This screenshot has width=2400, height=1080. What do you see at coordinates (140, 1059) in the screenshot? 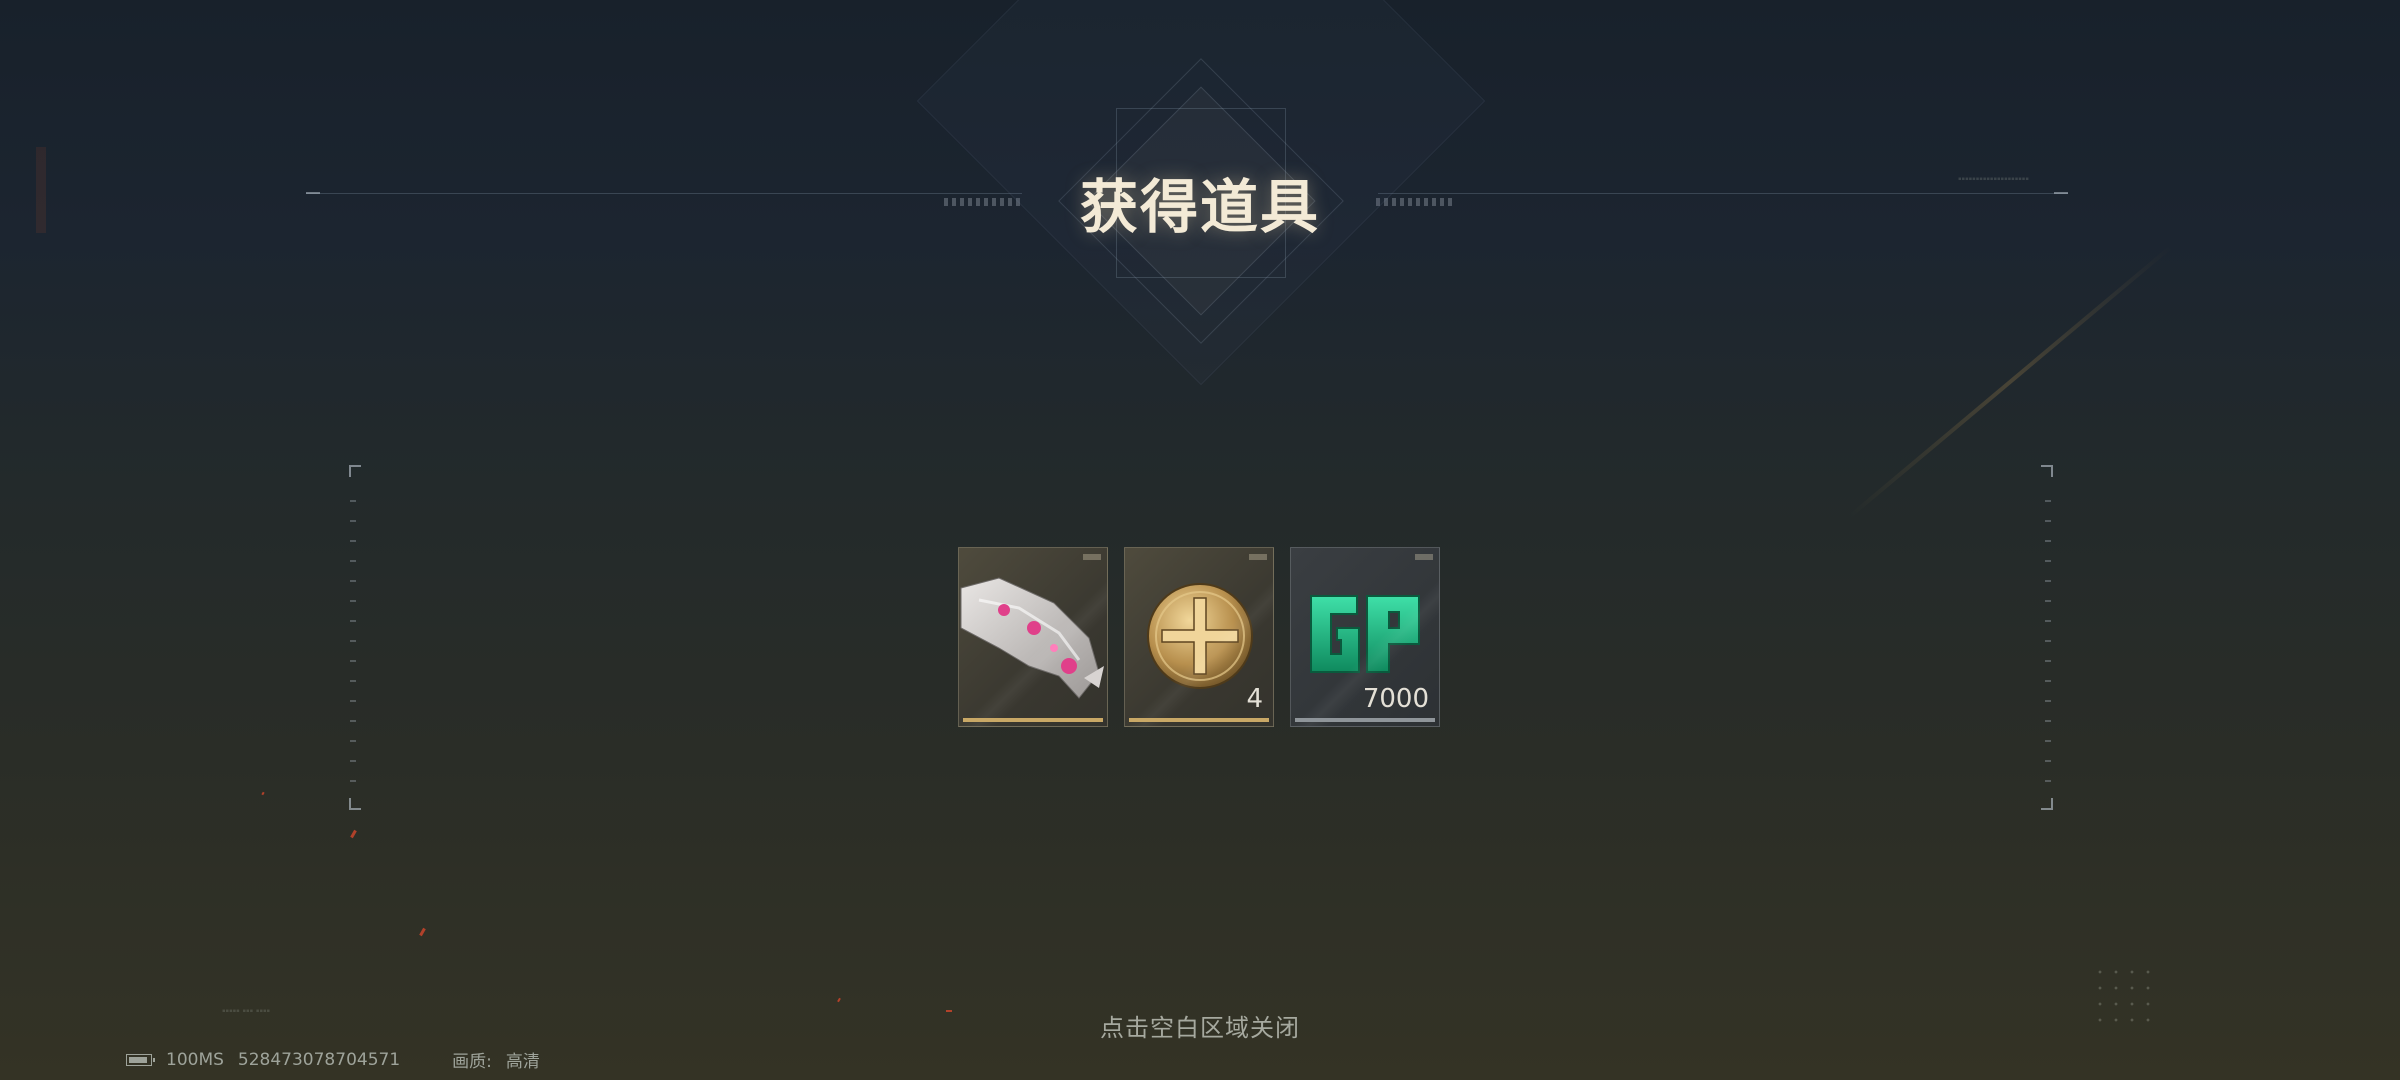
I see `battery-icon` at bounding box center [140, 1059].